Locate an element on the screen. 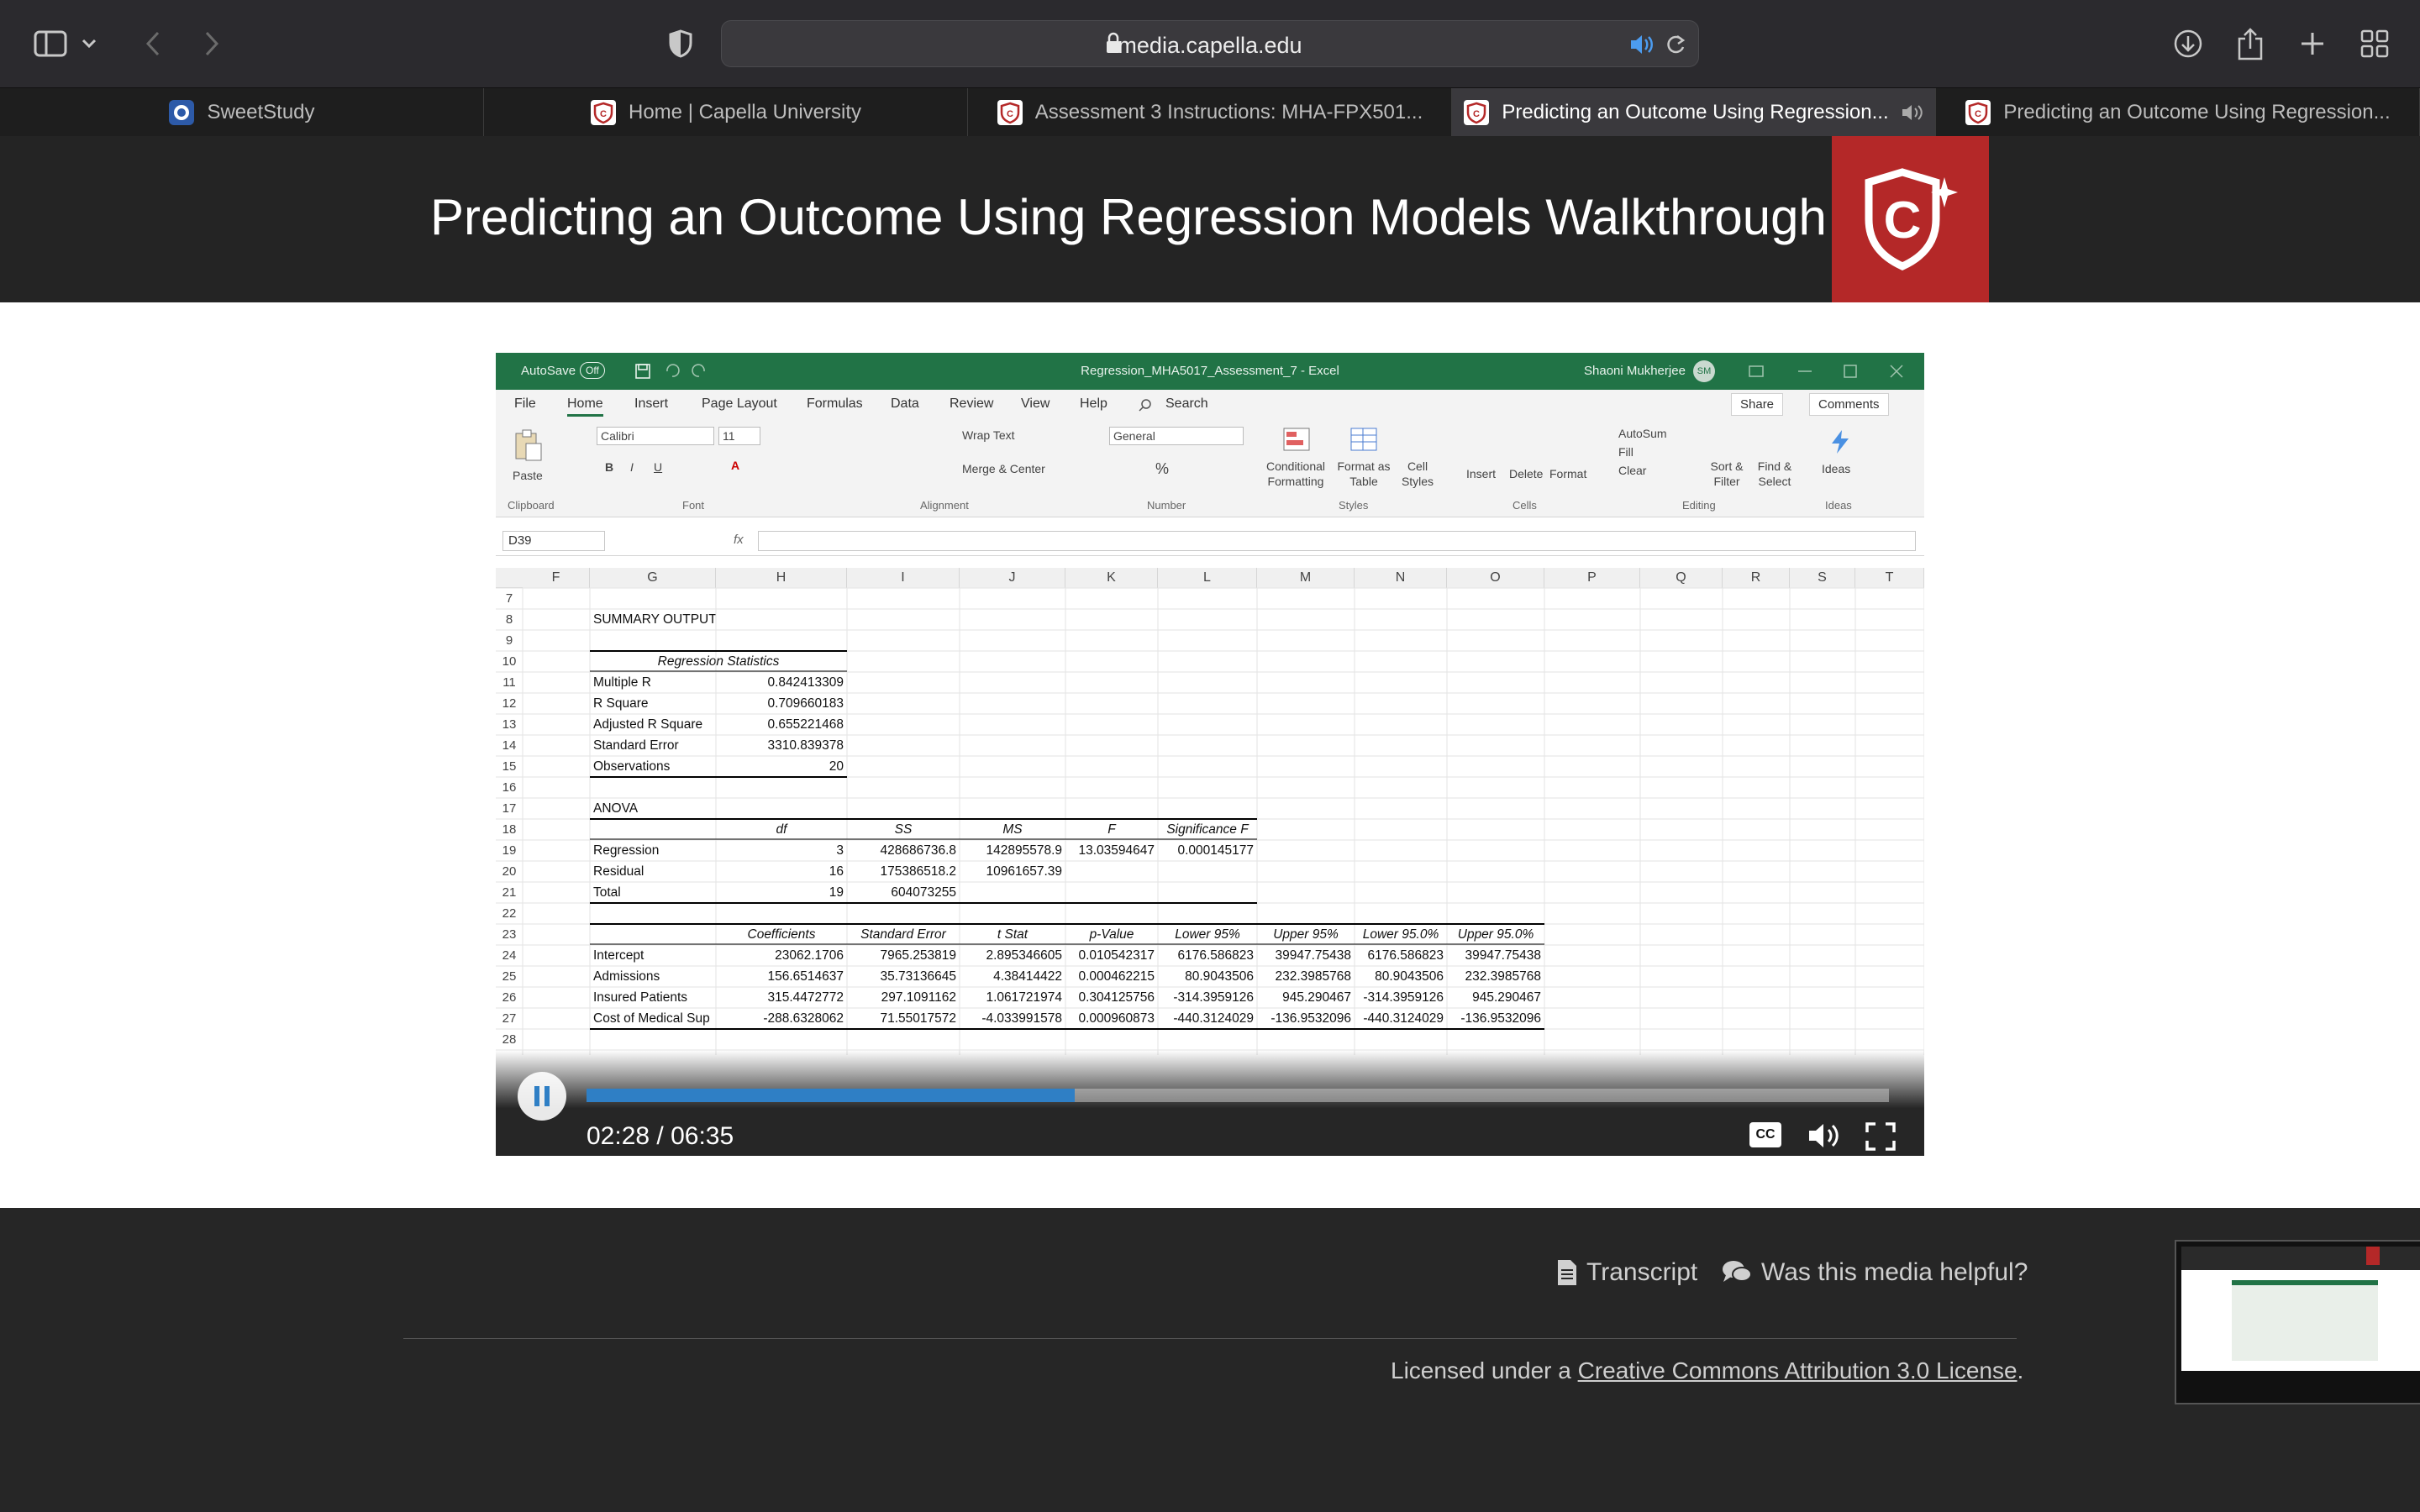 The height and width of the screenshot is (1512, 2420). cell-styles-button: Cell Styles is located at coordinates (1417, 474).